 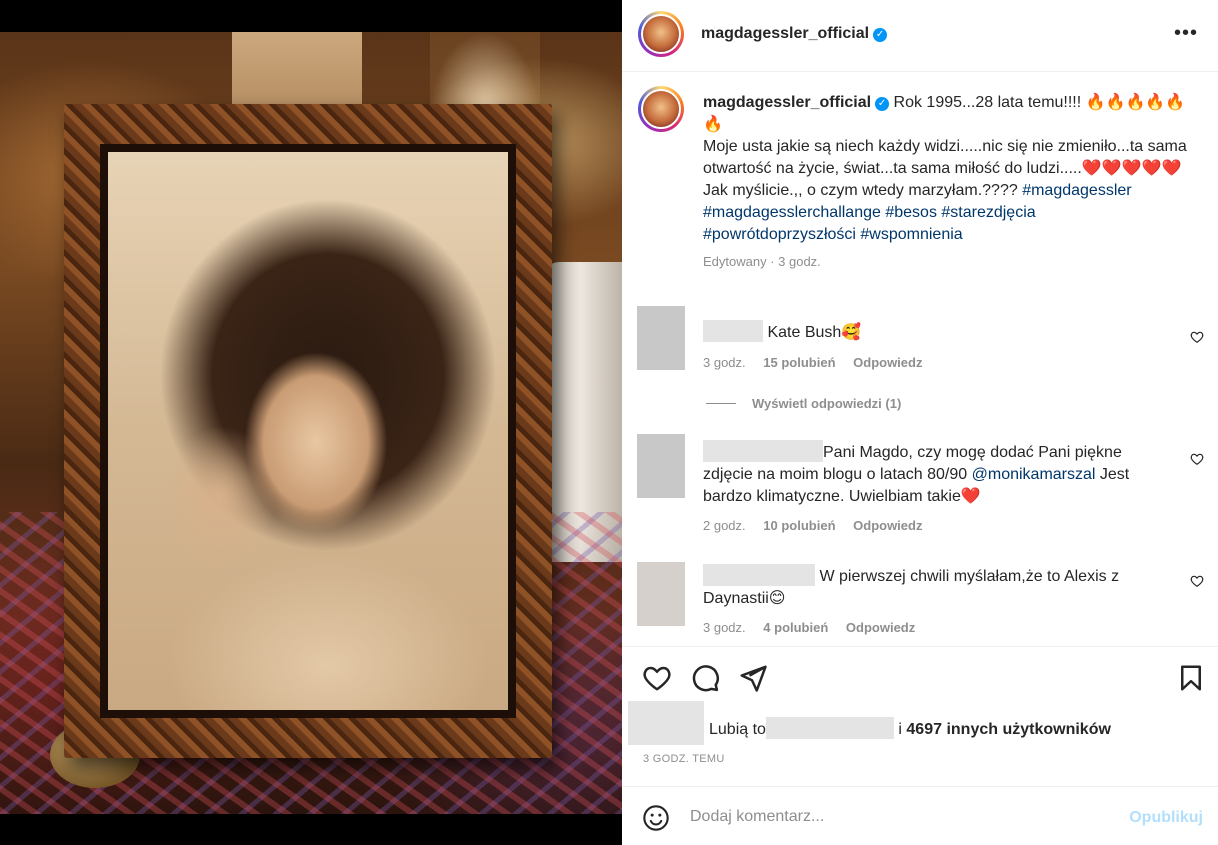 What do you see at coordinates (684, 759) in the screenshot?
I see `post-timestamp: 3 GODZ. TEMU` at bounding box center [684, 759].